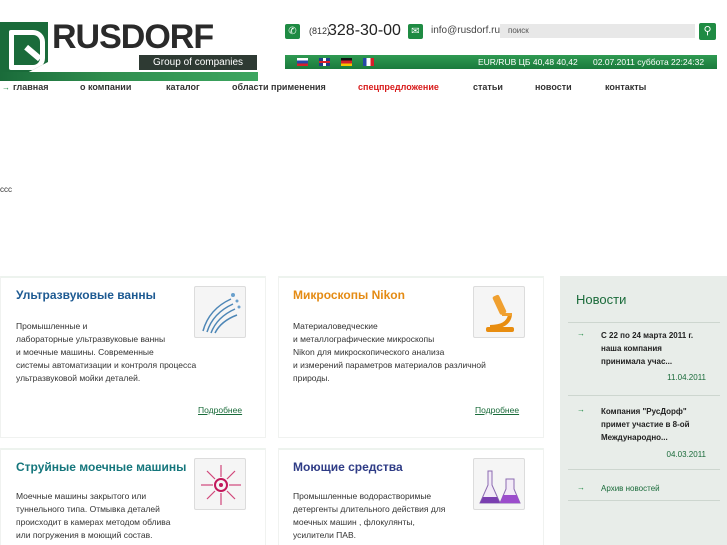  What do you see at coordinates (499, 484) in the screenshot?
I see `chemical-flask-icon` at bounding box center [499, 484].